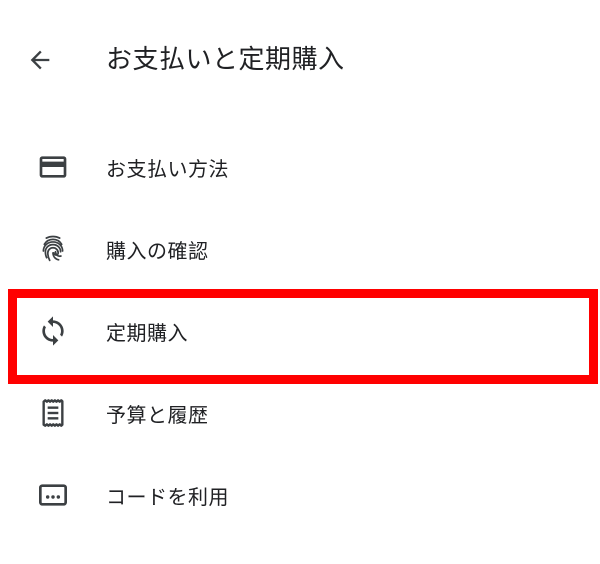  Describe the element at coordinates (300, 495) in the screenshot. I see `menu-item-redeem-code: コードを利用` at that location.